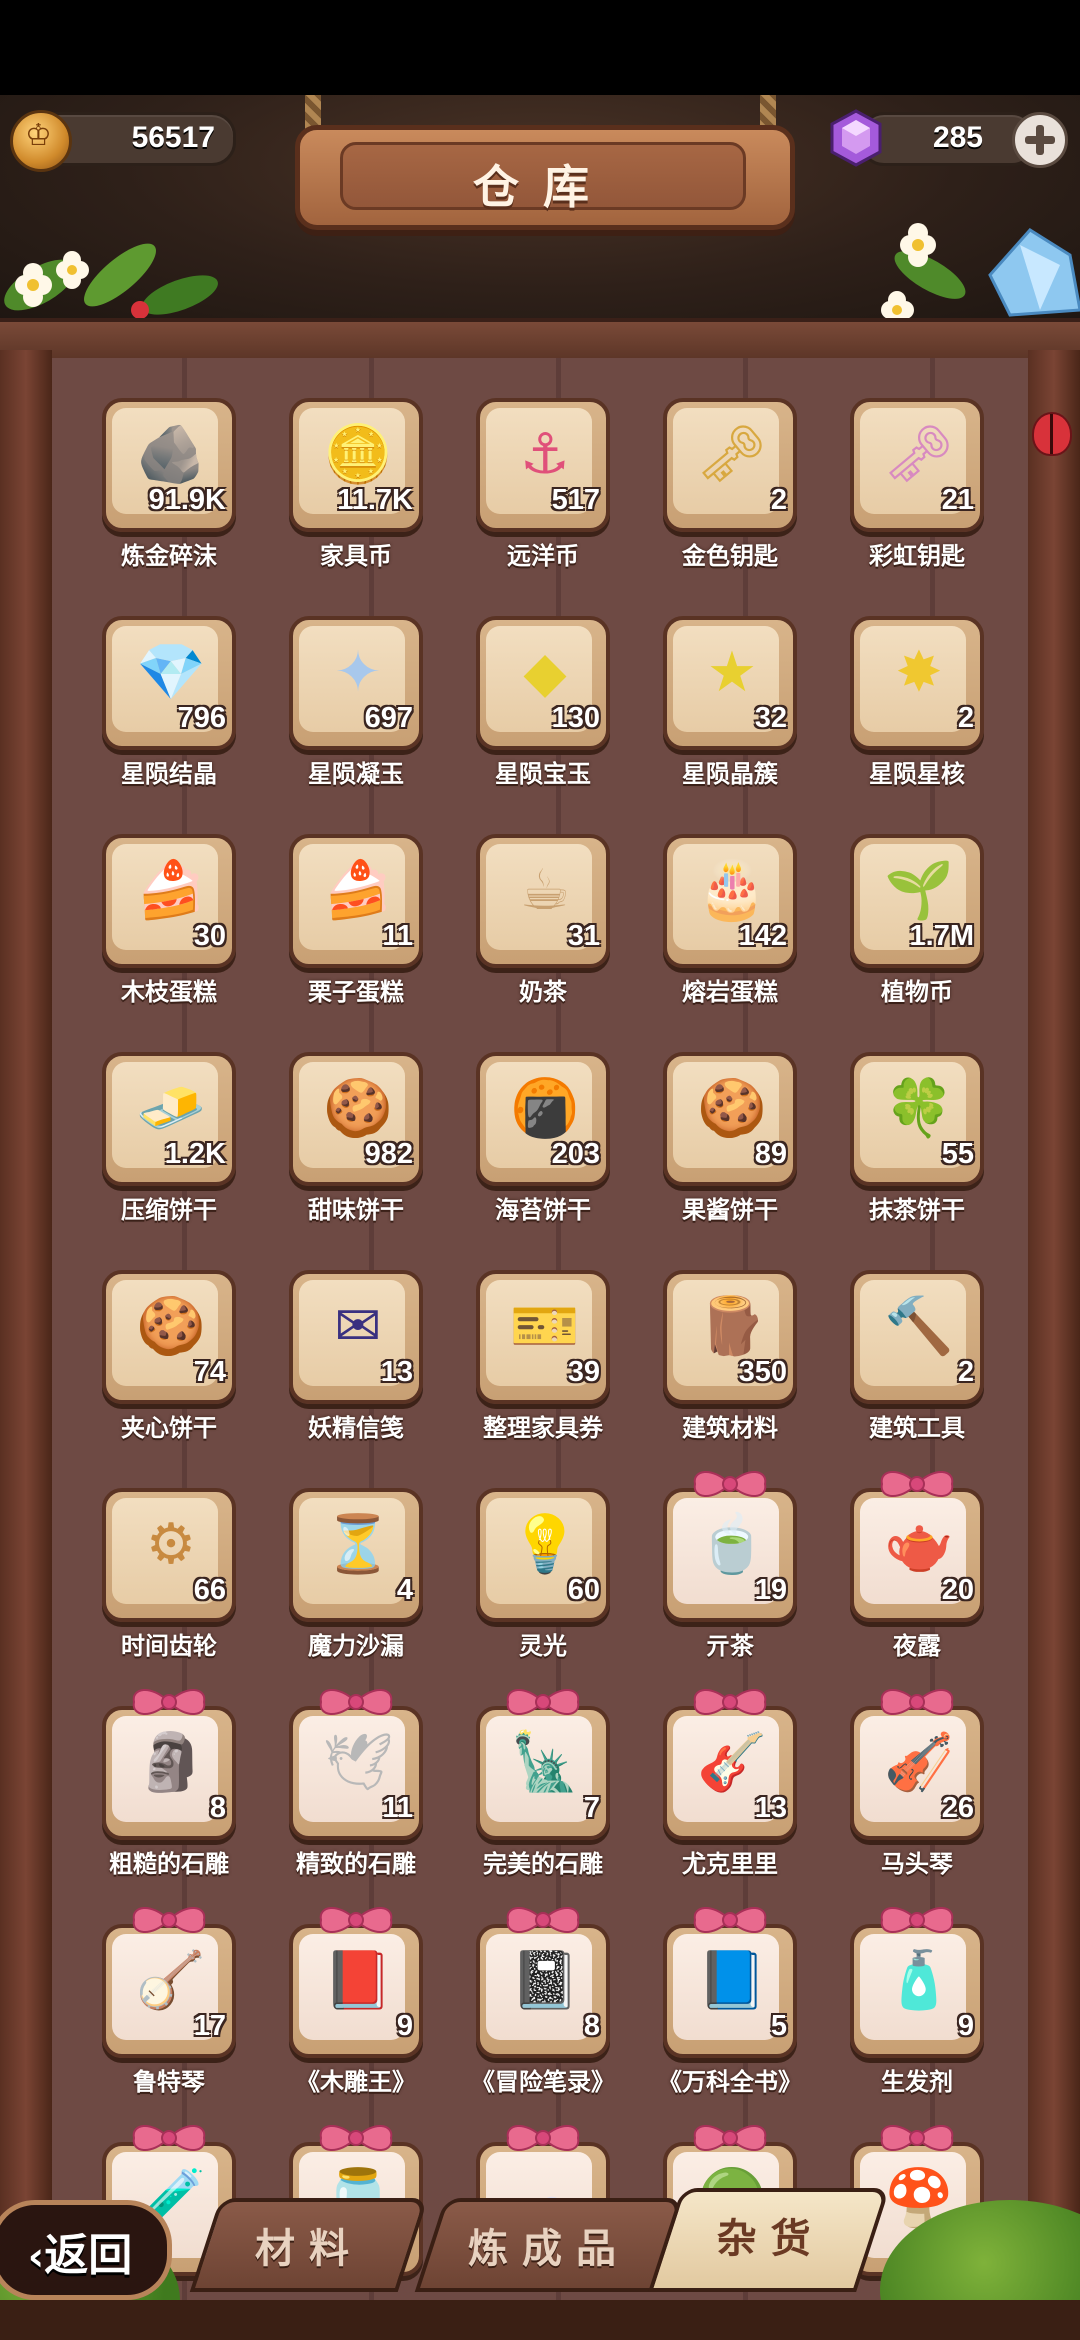 This screenshot has height=2340, width=1080. What do you see at coordinates (917, 1210) in the screenshot?
I see `item-label: 抹茶饼干` at bounding box center [917, 1210].